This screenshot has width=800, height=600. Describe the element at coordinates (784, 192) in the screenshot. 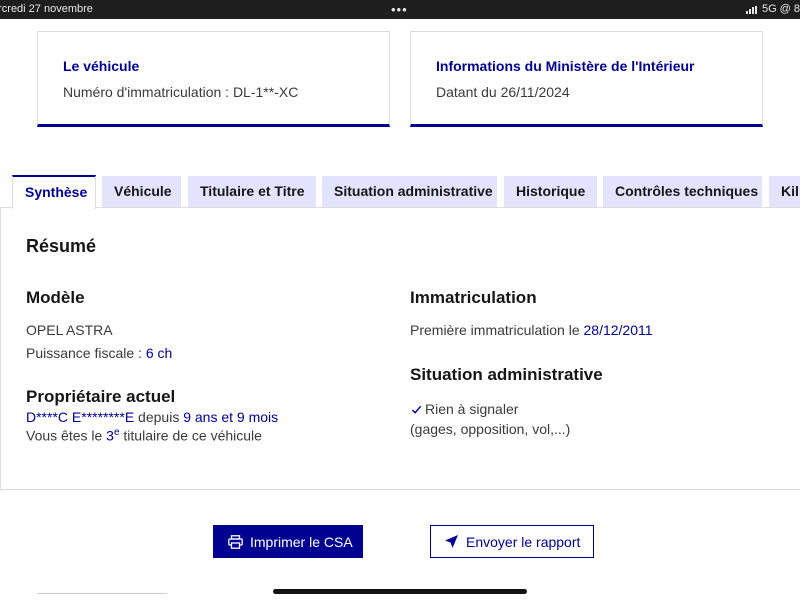

I see `tab-kilometrage: Kil` at that location.